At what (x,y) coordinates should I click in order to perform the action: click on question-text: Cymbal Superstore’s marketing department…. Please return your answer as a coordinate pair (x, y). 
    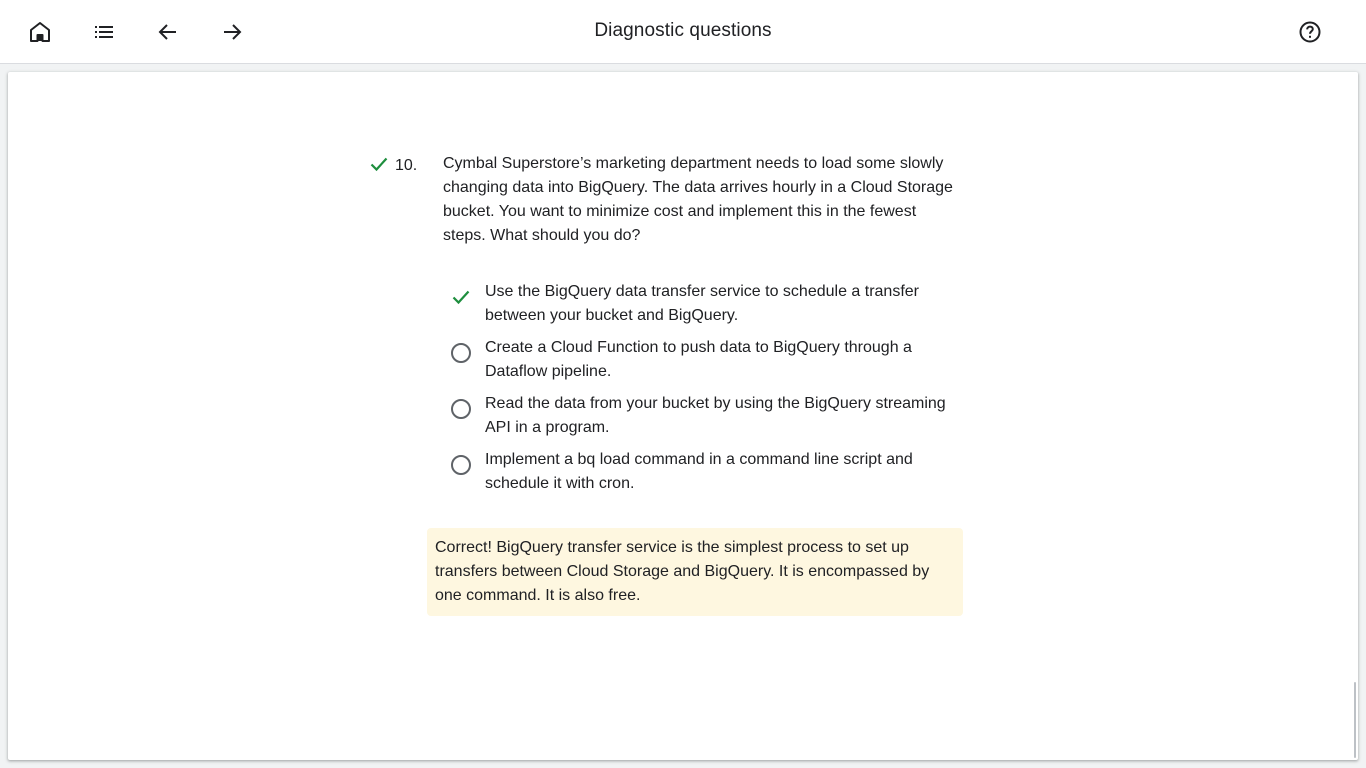
    Looking at the image, I should click on (698, 199).